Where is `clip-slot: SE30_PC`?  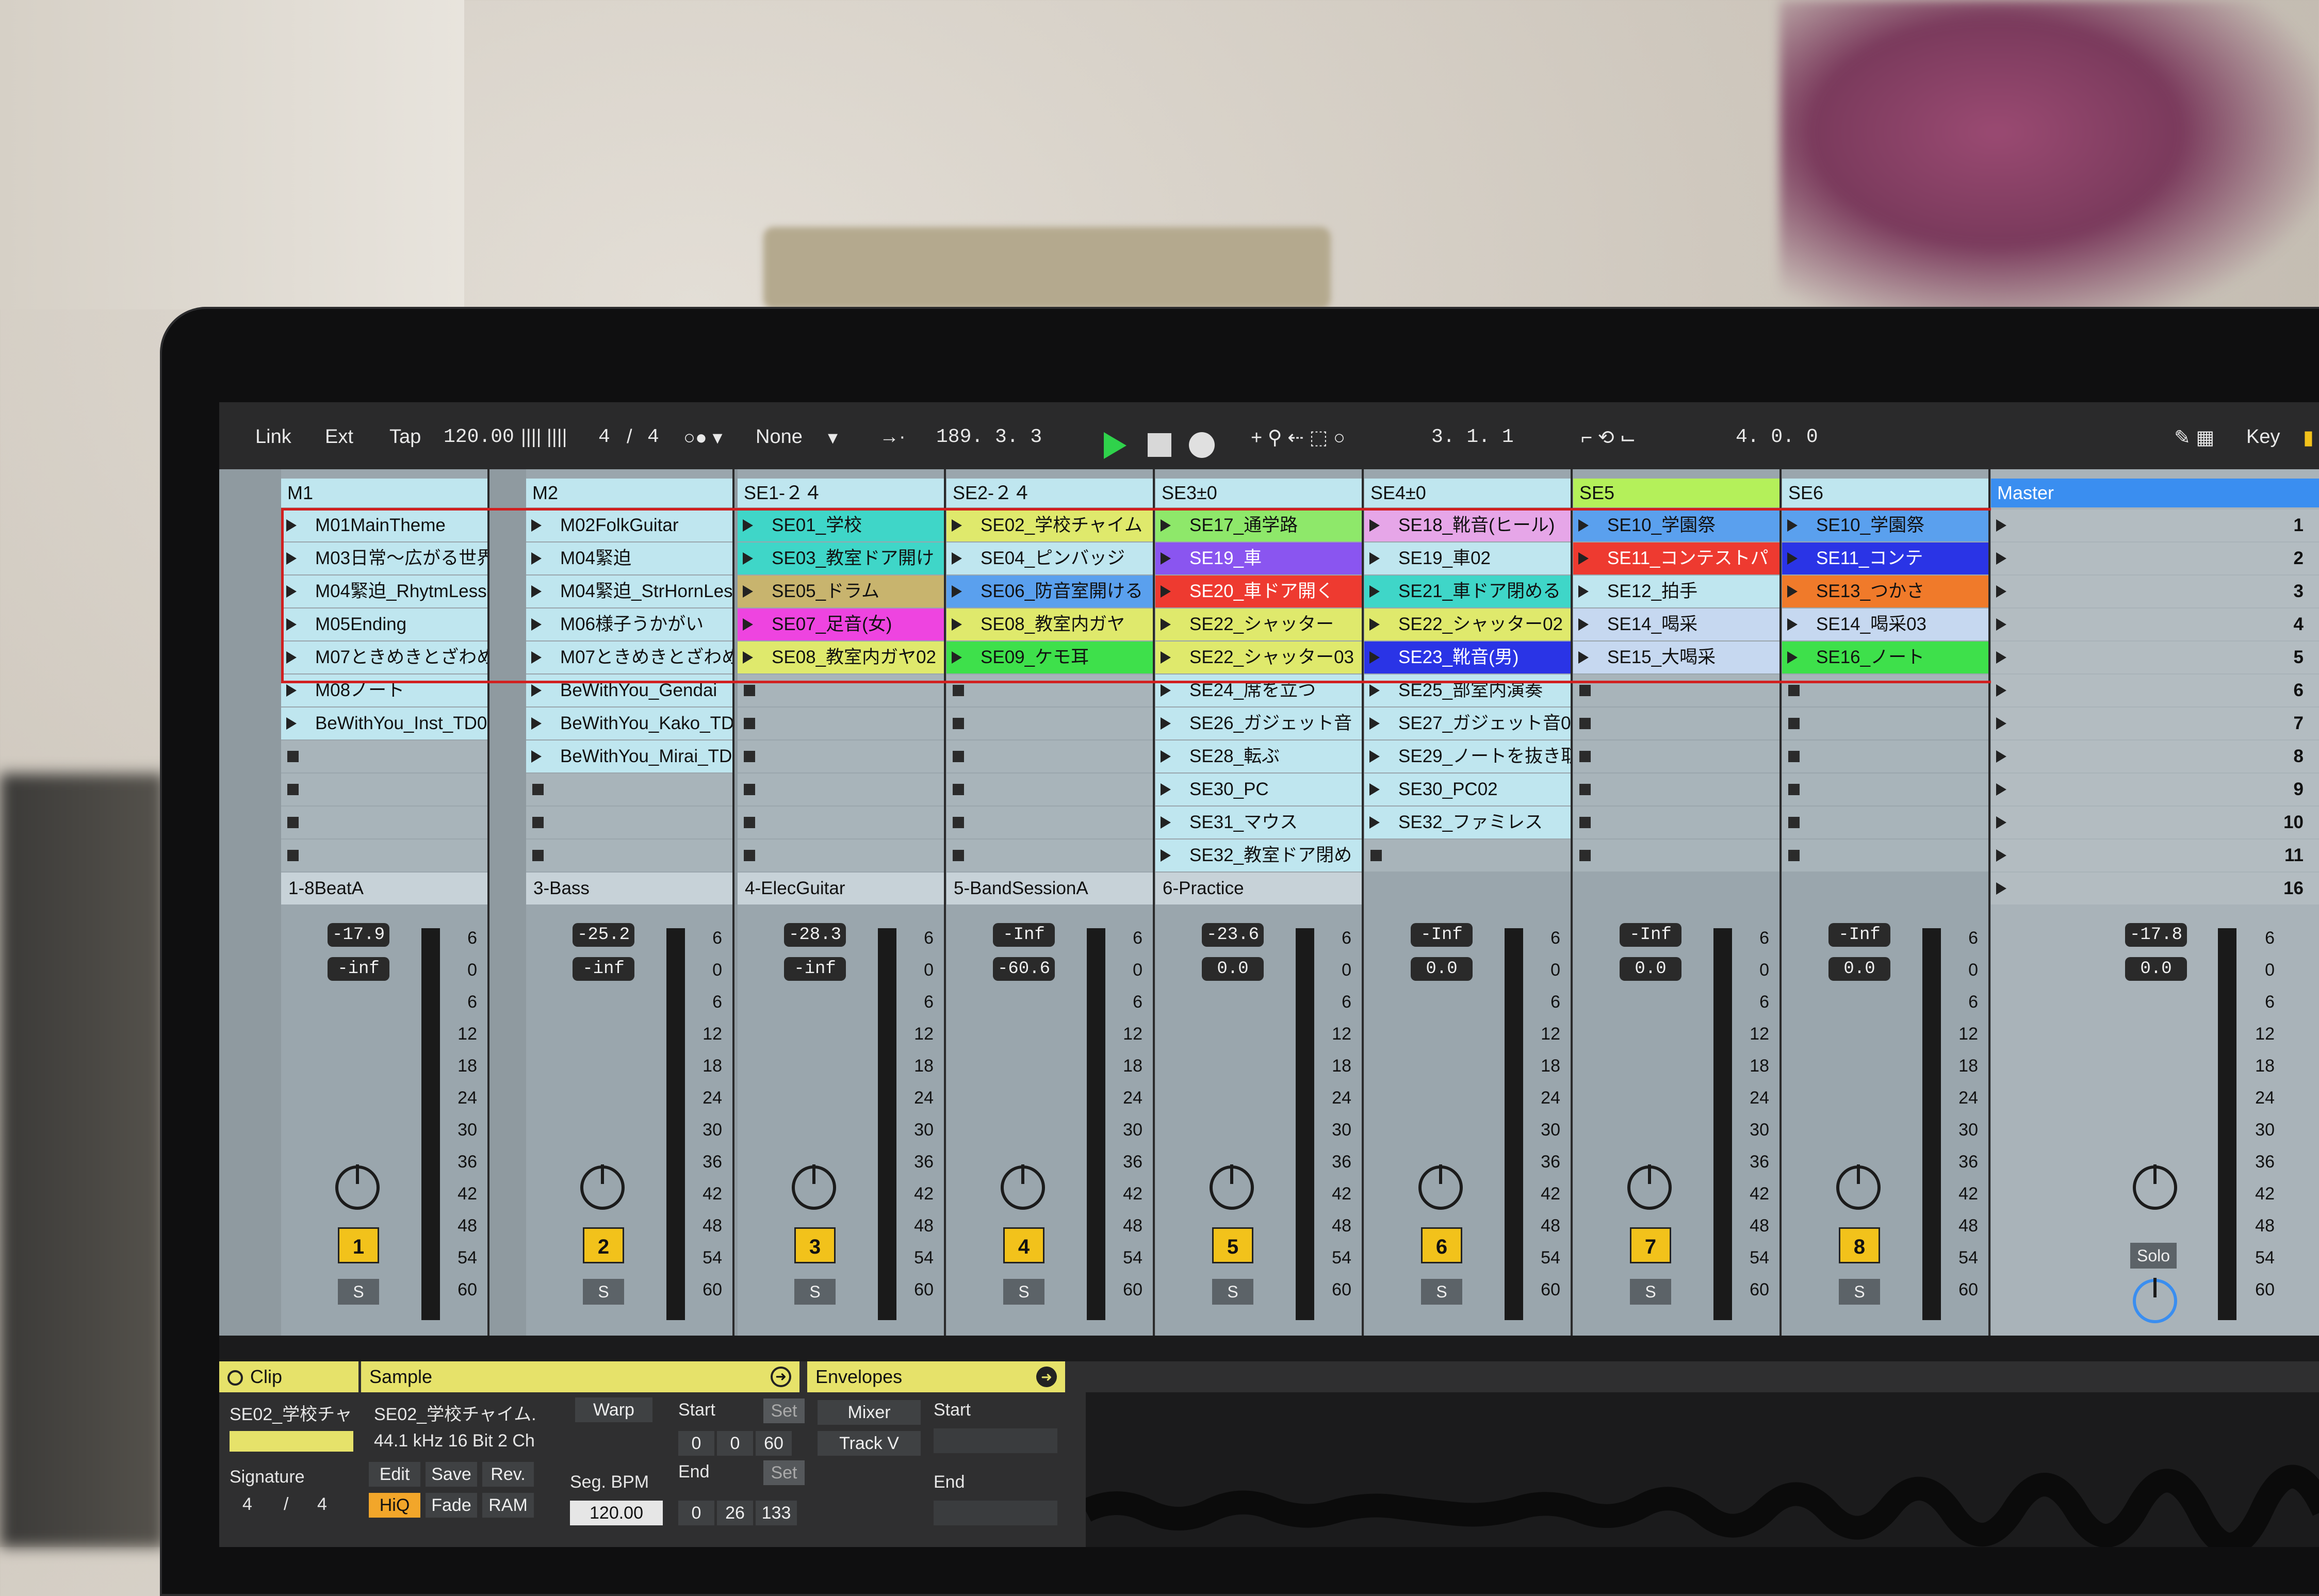
clip-slot: SE30_PC is located at coordinates (1258, 789).